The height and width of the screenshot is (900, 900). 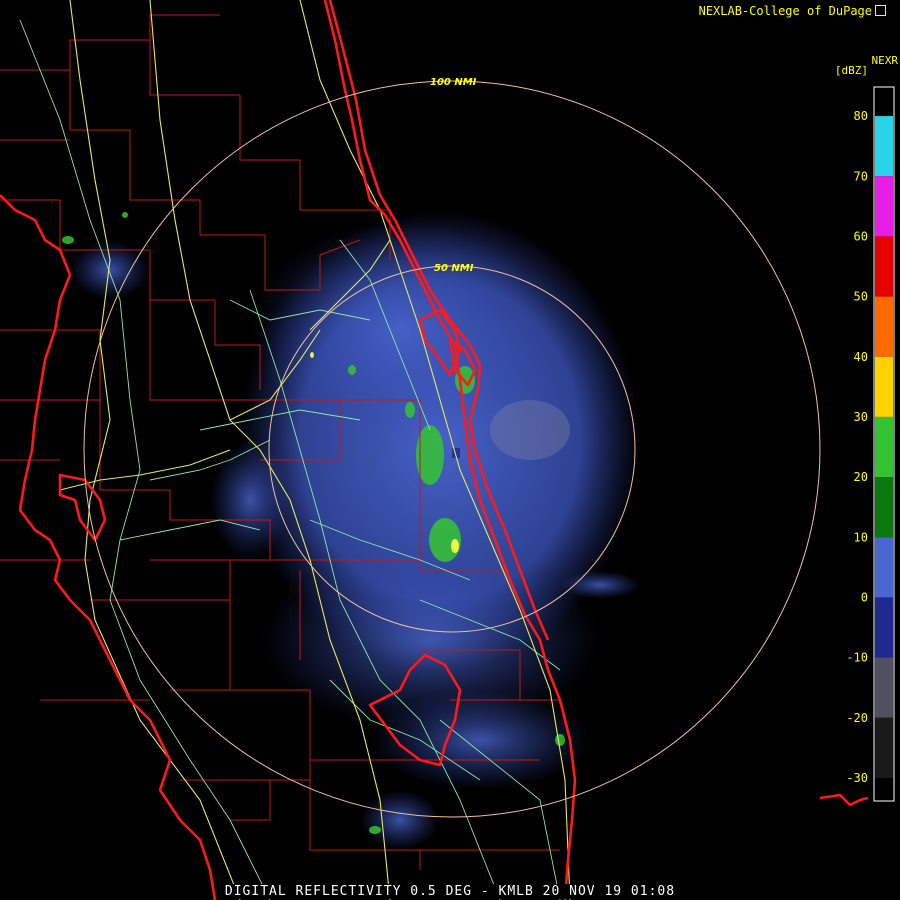 What do you see at coordinates (454, 268) in the screenshot?
I see `range-label-50: 50 NMI` at bounding box center [454, 268].